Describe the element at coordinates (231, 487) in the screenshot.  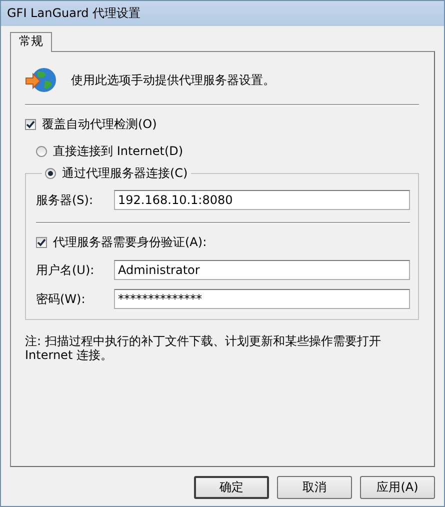
I see `dialog-button: 确定` at that location.